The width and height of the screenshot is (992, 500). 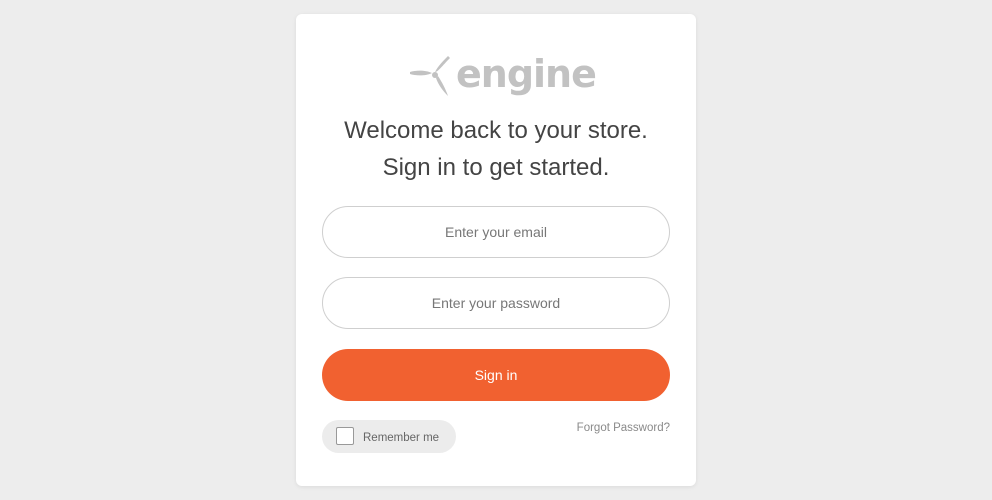 What do you see at coordinates (345, 436) in the screenshot?
I see `remember-me-checkbox` at bounding box center [345, 436].